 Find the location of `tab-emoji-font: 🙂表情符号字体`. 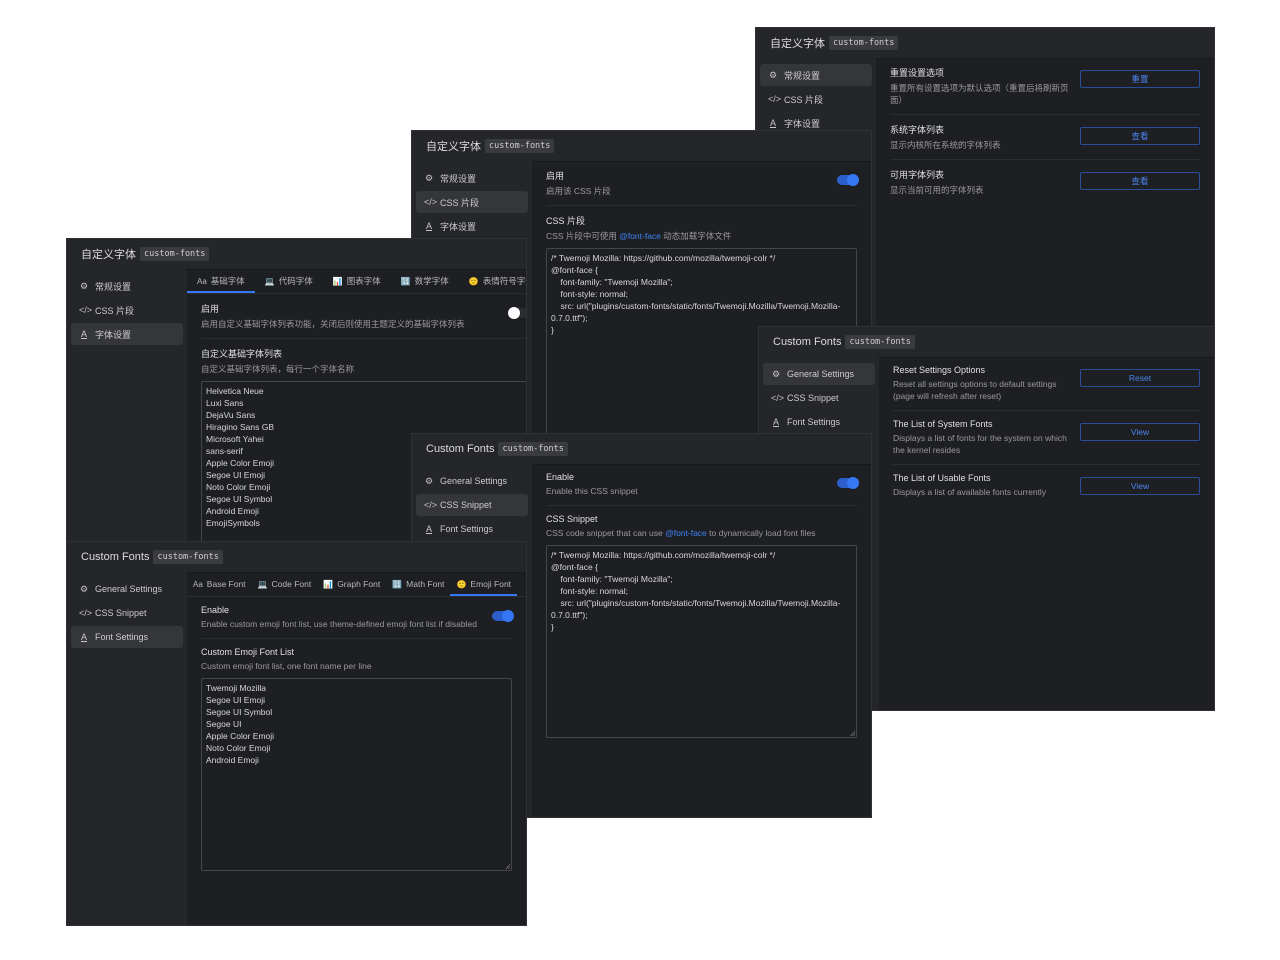

tab-emoji-font: 🙂表情符号字体 is located at coordinates (492, 281).